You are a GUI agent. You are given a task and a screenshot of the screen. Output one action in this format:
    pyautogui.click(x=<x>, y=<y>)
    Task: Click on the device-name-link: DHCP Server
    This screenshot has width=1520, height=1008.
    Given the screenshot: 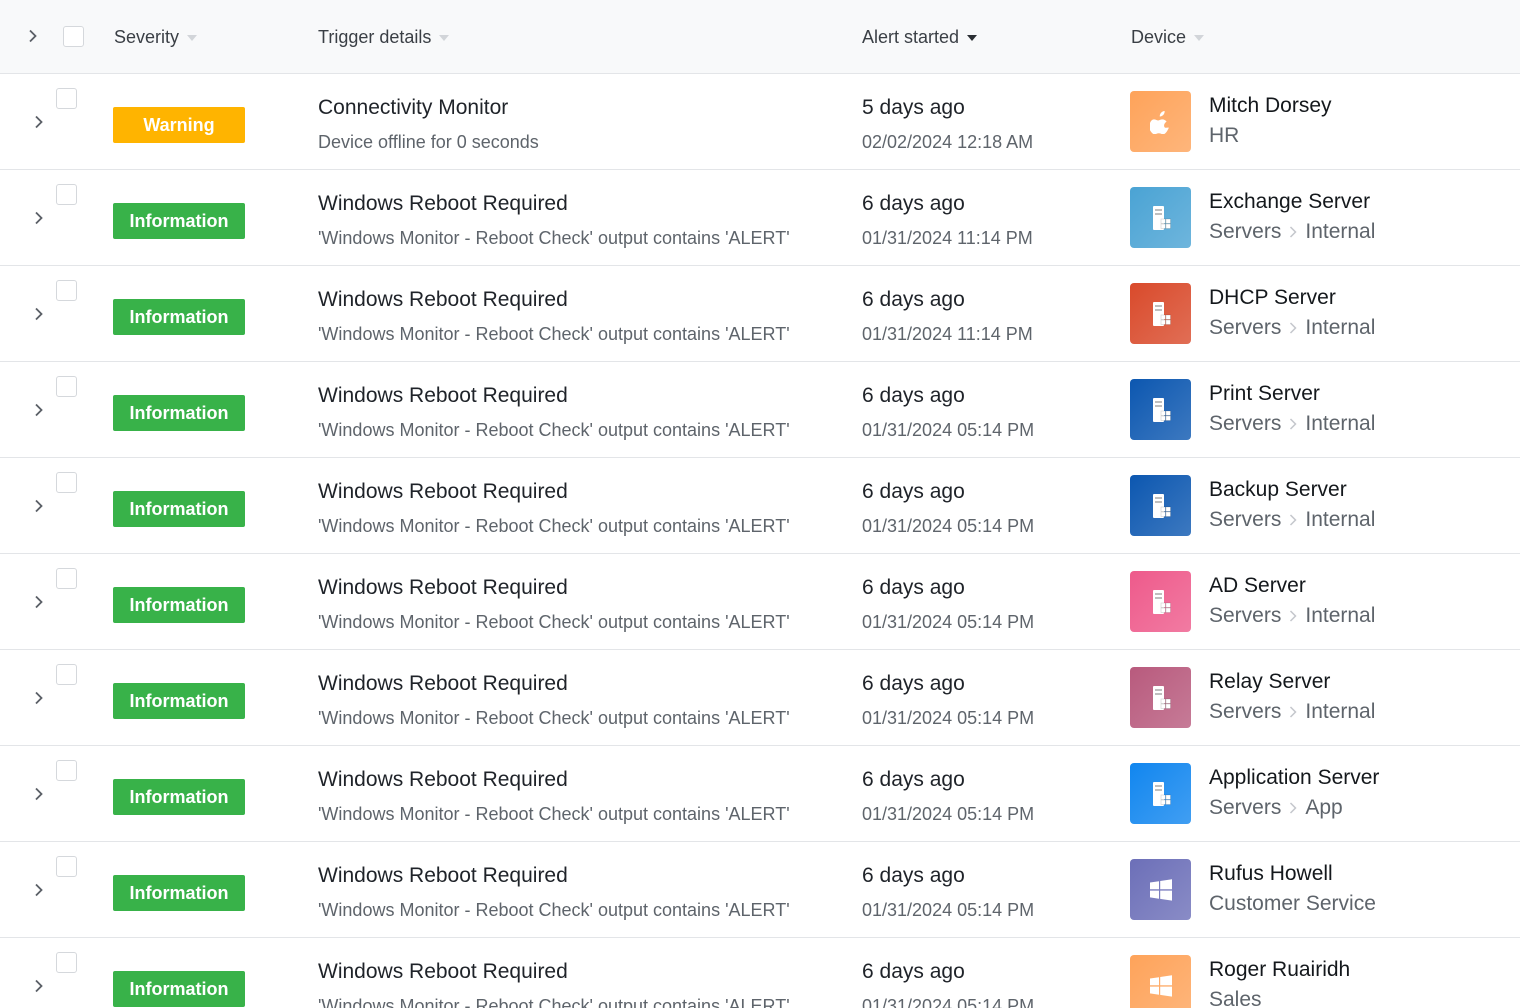 What is the action you would take?
    pyautogui.click(x=1272, y=298)
    